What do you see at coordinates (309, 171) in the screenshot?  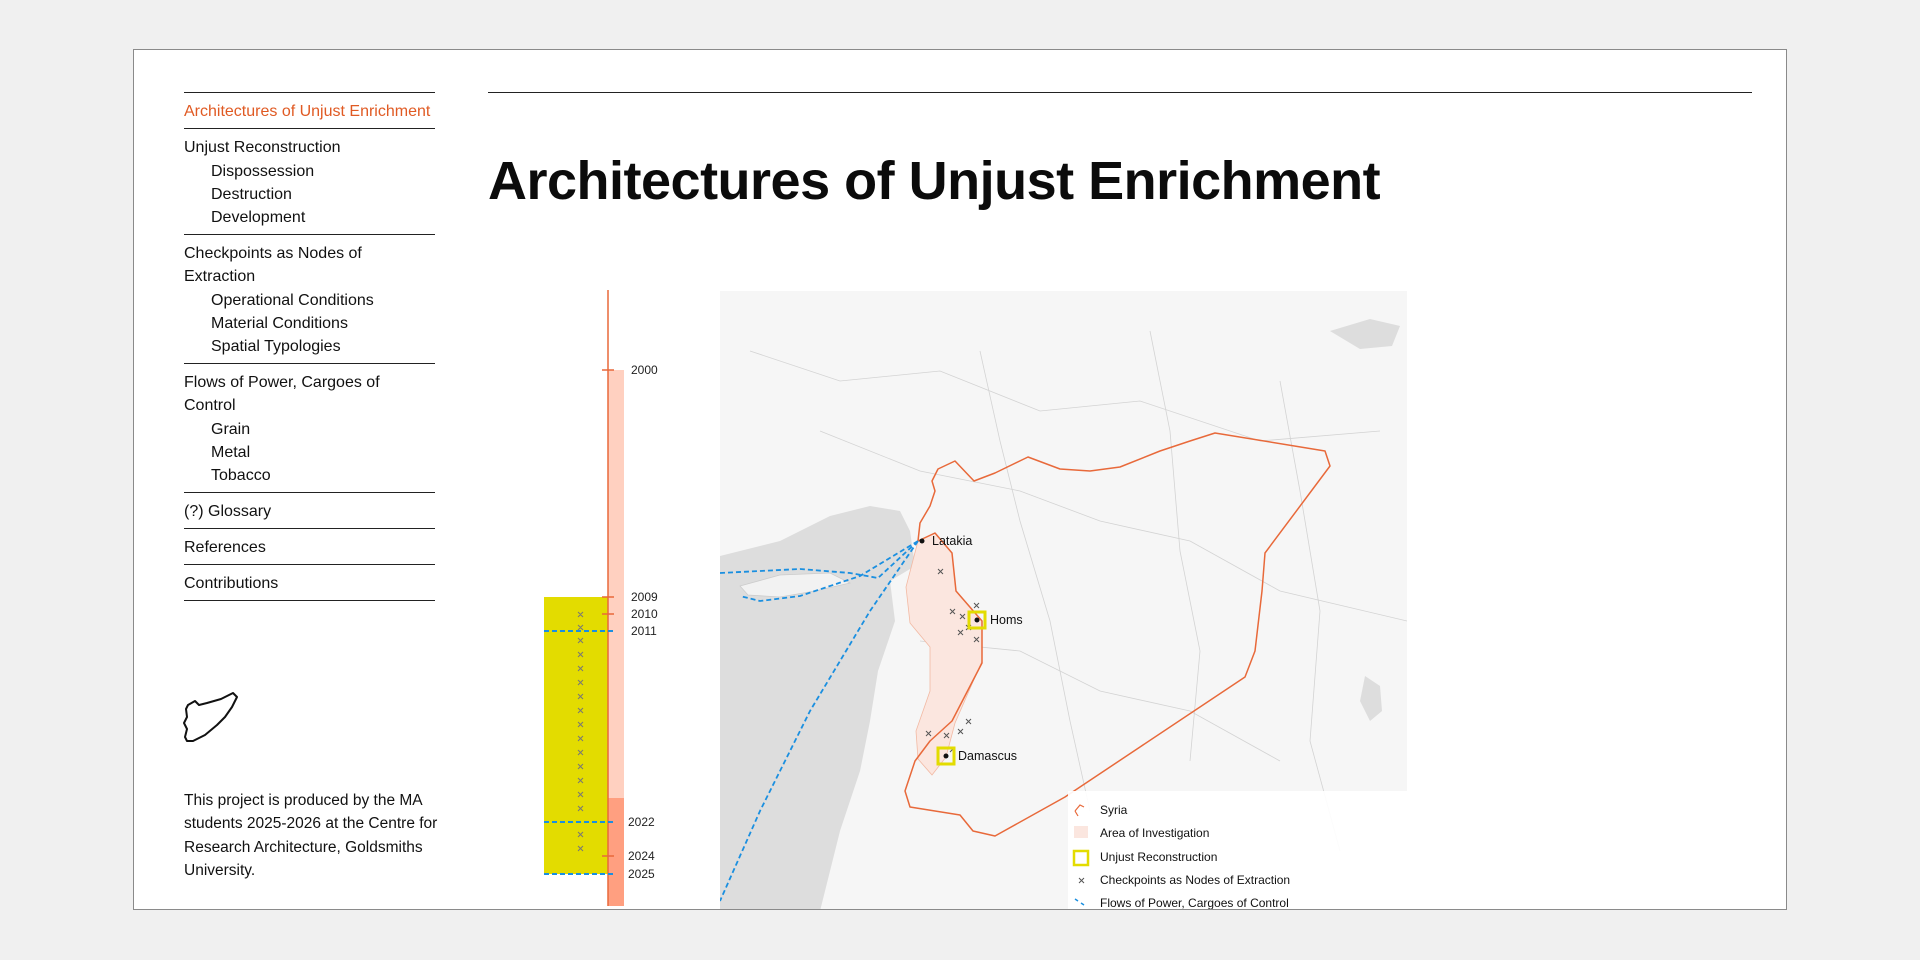 I see `nav-sublink: Dispossession` at bounding box center [309, 171].